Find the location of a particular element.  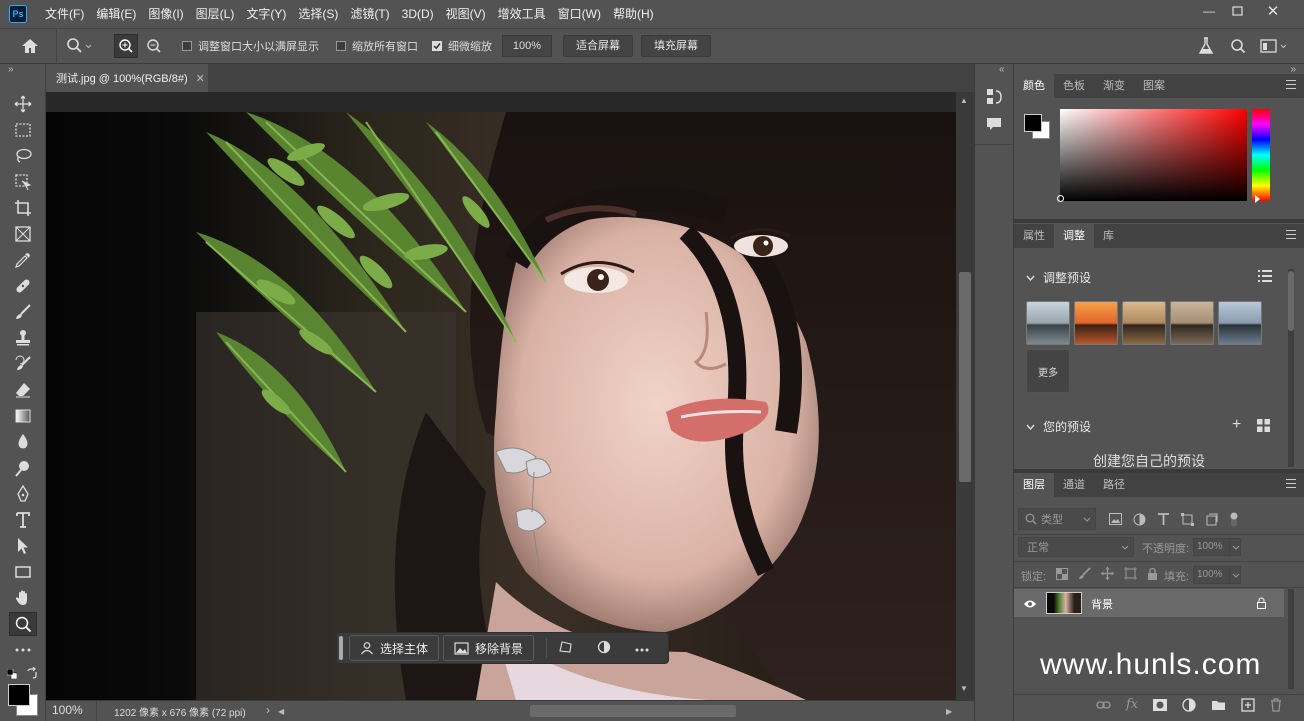

list-view-icon is located at coordinates (1265, 277).